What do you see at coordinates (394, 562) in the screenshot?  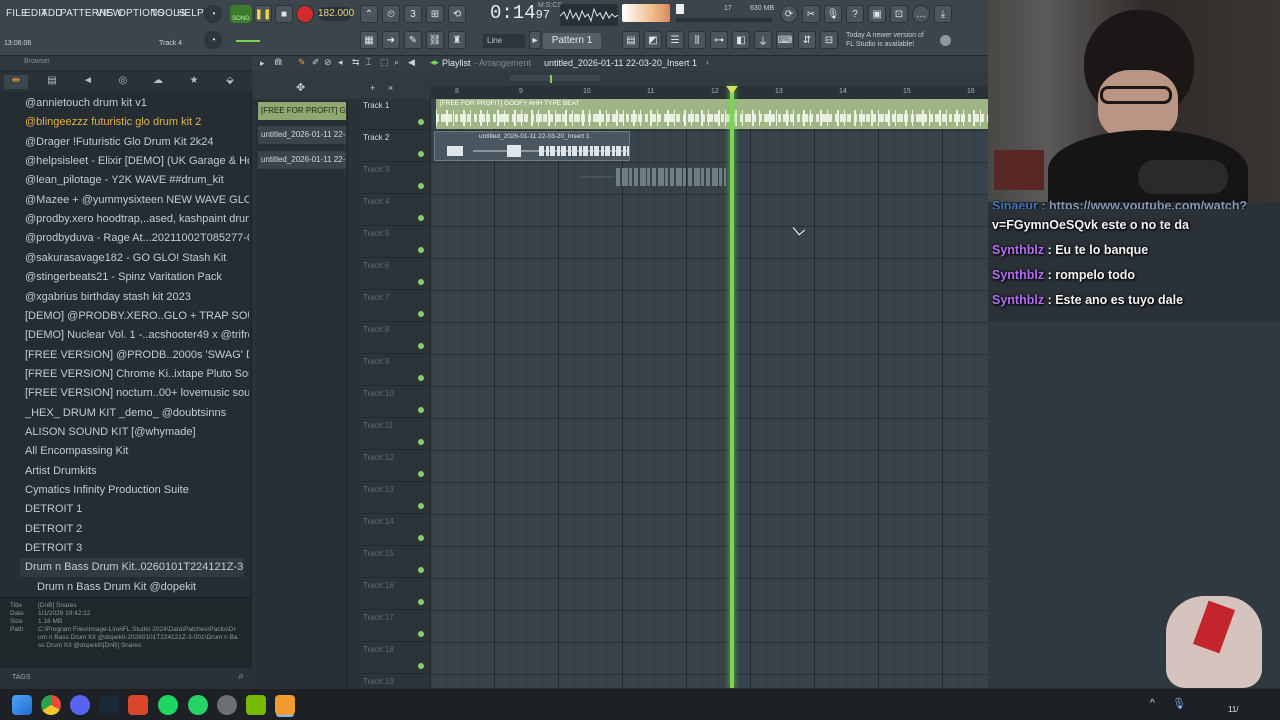 I see `track-header: Track 15` at bounding box center [394, 562].